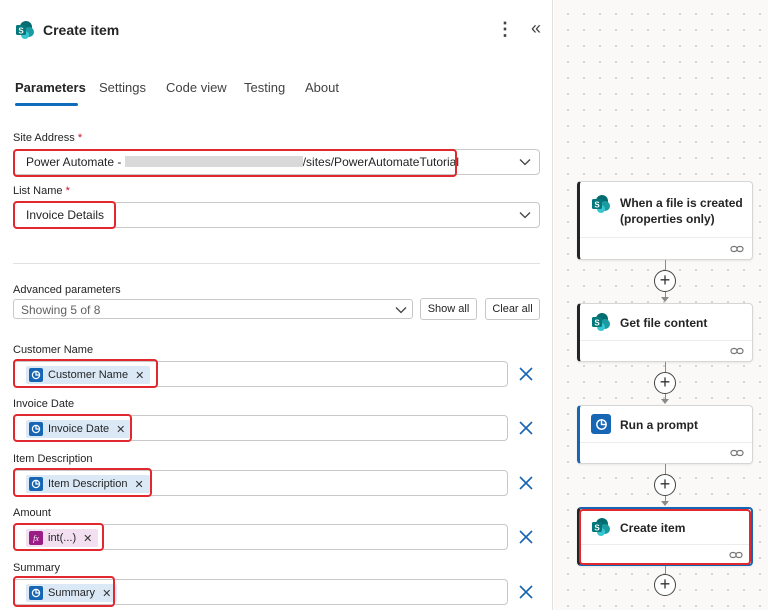 This screenshot has width=768, height=610. What do you see at coordinates (53, 350) in the screenshot?
I see `customer-name-label: Customer Name` at bounding box center [53, 350].